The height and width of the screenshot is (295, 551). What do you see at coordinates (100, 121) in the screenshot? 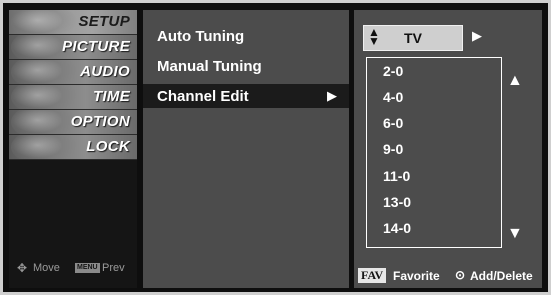
I see `menu-item-label: OPTION` at bounding box center [100, 121].